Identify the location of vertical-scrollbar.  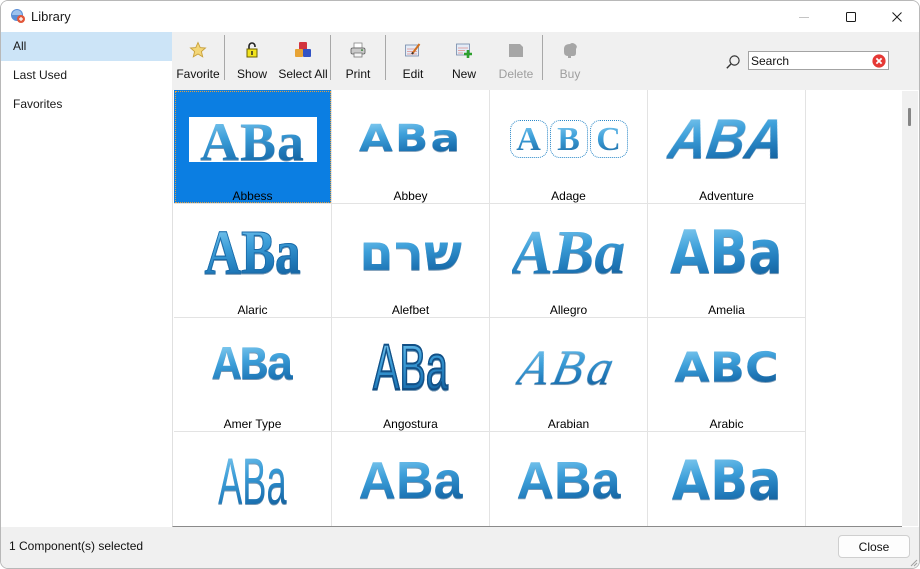
(910, 308).